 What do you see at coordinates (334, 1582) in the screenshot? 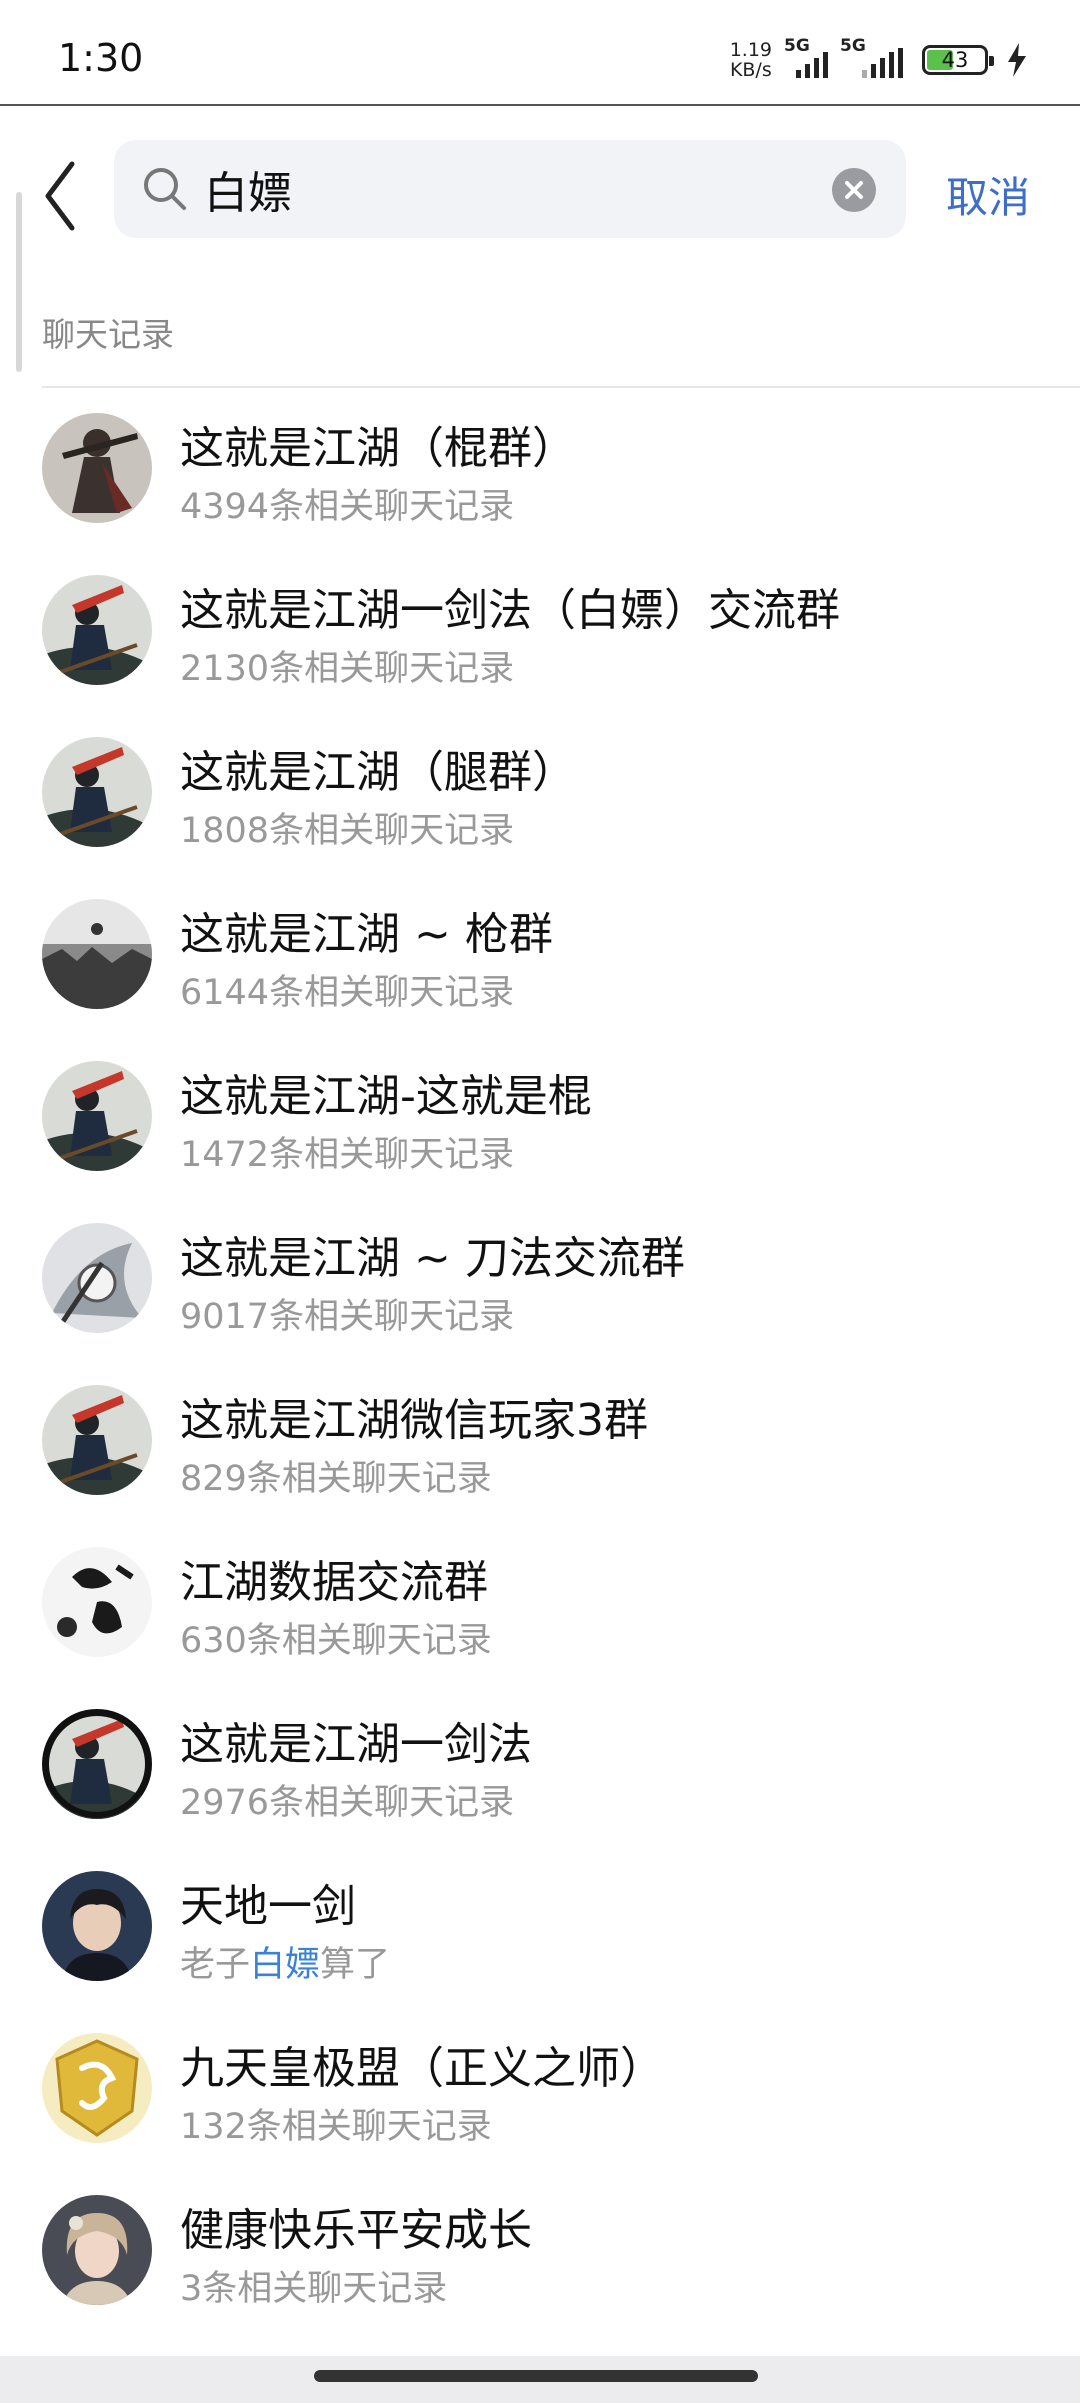
I see `result-title: 江湖数据交流群` at bounding box center [334, 1582].